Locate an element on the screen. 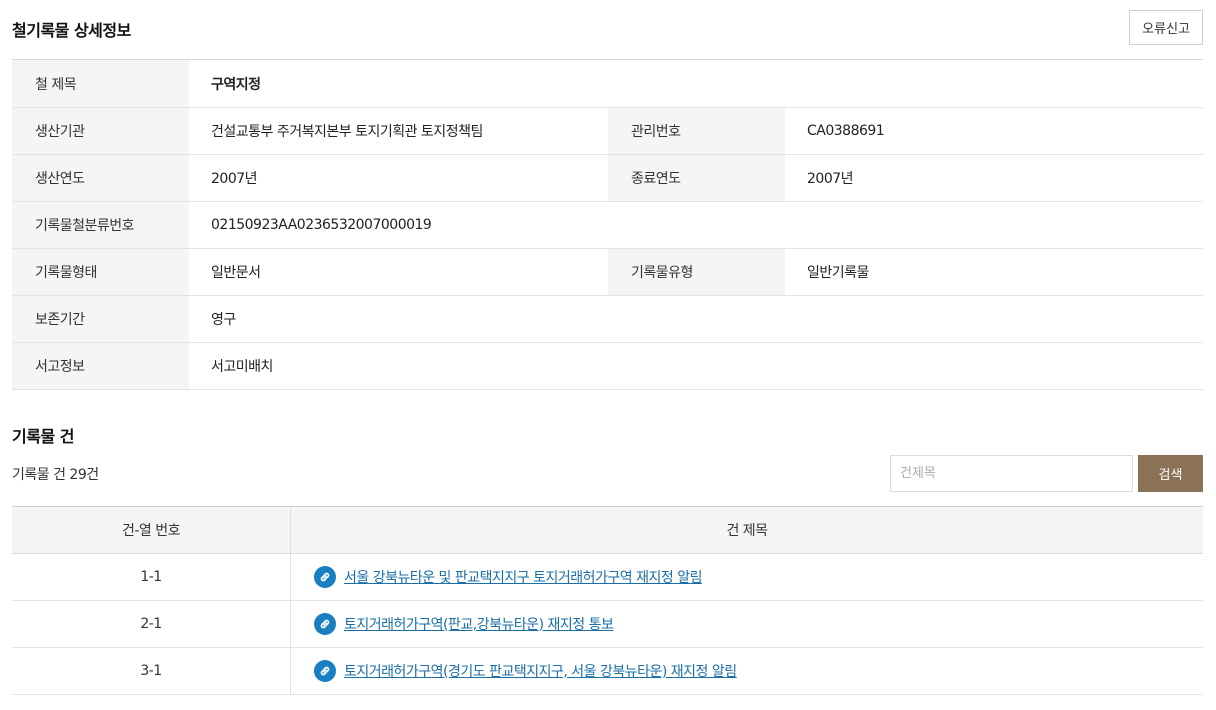 The width and height of the screenshot is (1216, 710). form-value: 일반문서 is located at coordinates (236, 273).